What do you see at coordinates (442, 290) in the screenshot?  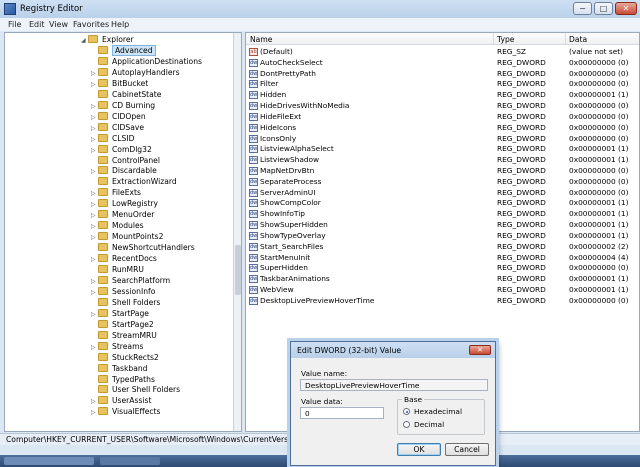 I see `value-row: dw WebView REG_DWORD 0x00000001 (1)` at bounding box center [442, 290].